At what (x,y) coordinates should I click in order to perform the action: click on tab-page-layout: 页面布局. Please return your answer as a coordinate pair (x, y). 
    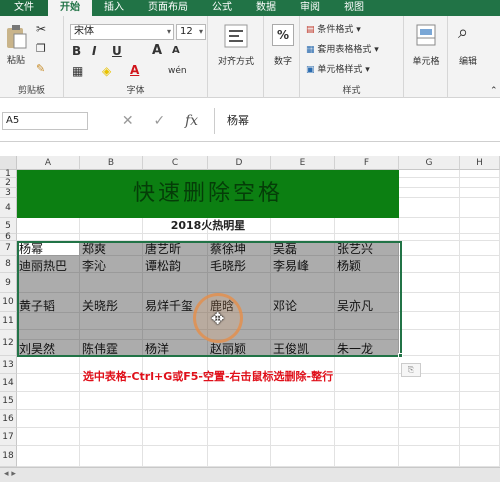
    Looking at the image, I should click on (168, 8).